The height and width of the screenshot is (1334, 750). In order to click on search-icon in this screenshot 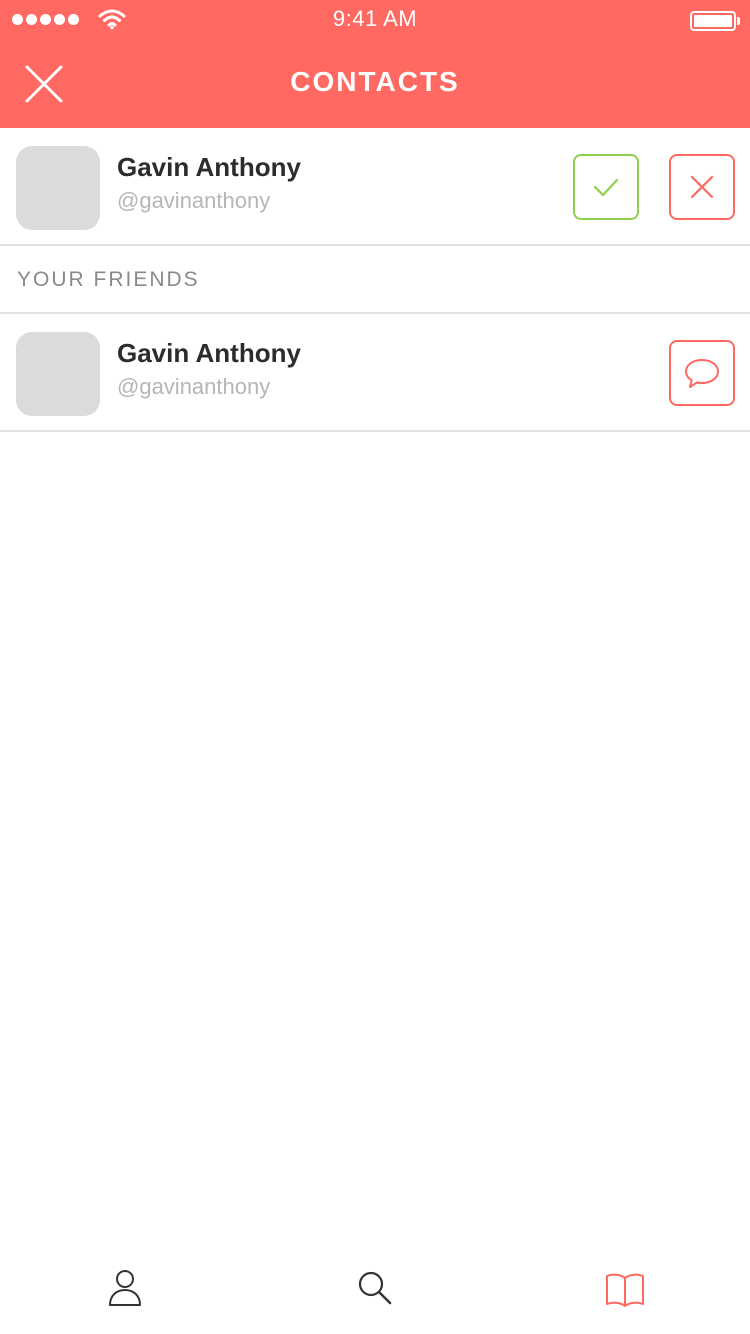, I will do `click(375, 1289)`.